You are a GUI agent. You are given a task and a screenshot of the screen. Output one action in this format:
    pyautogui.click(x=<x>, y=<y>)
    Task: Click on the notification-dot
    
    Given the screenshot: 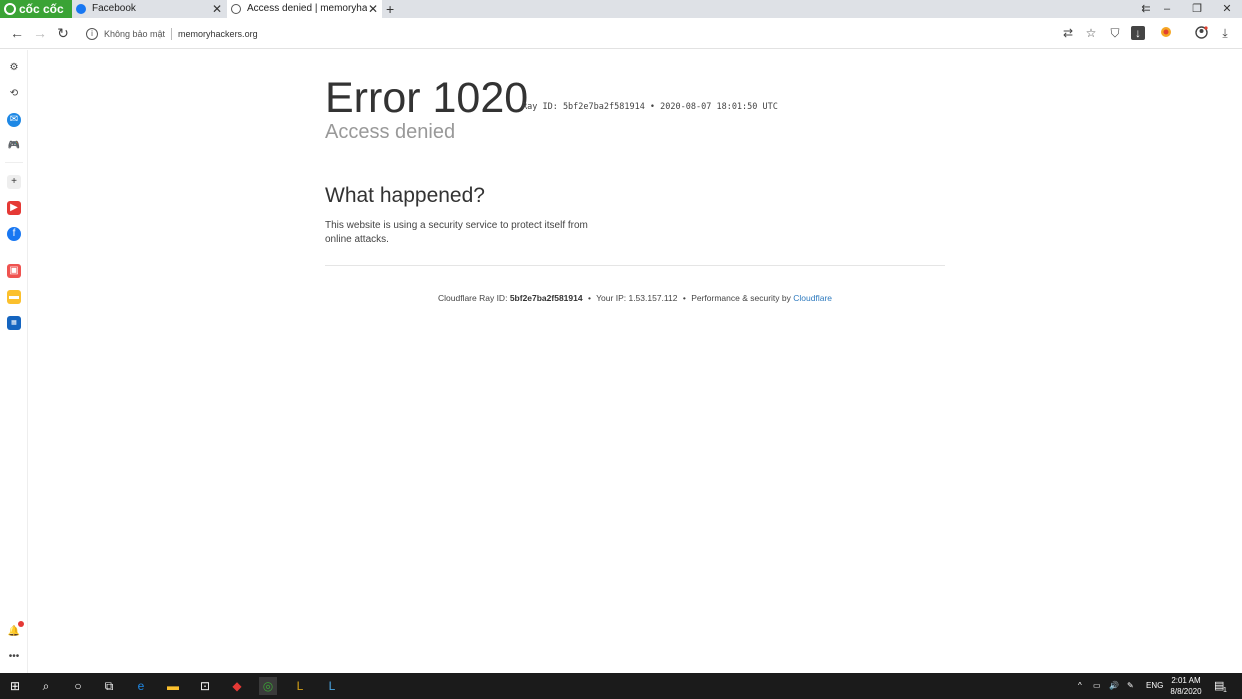 What is the action you would take?
    pyautogui.click(x=21, y=624)
    